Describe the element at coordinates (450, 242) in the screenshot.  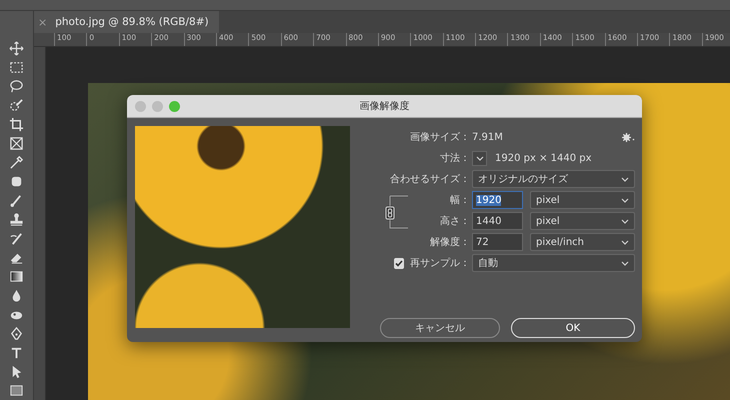
I see `field-label: 解像度：` at that location.